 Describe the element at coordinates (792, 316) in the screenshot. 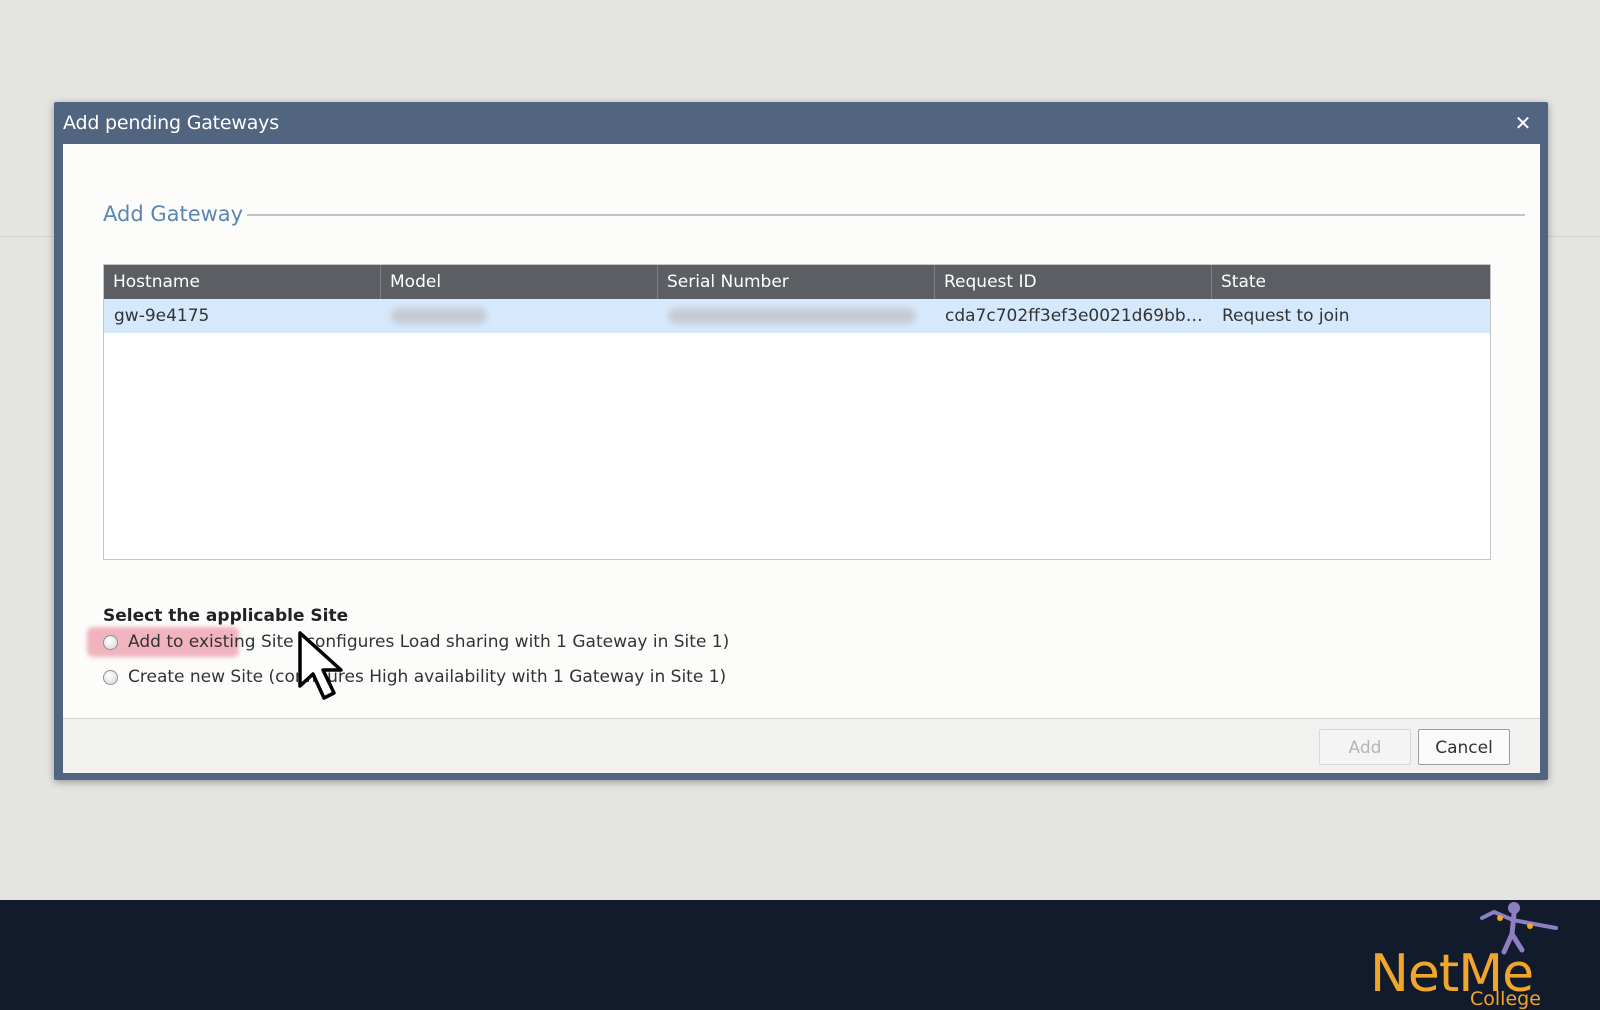

I see `blurred-serial-value` at that location.